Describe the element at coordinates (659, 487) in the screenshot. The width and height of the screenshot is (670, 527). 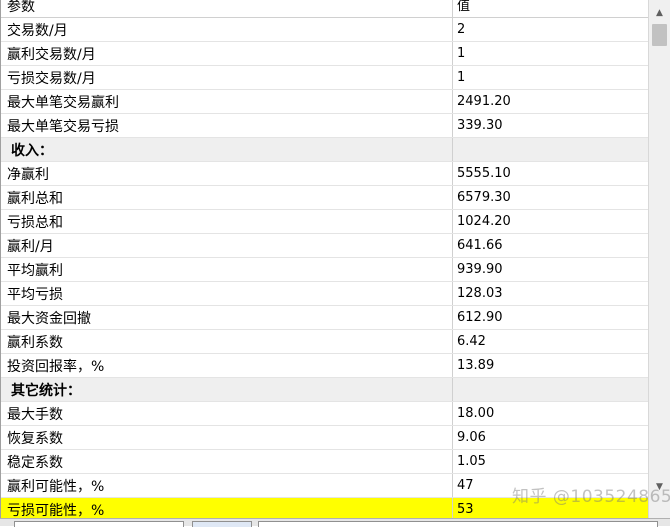
I see `chevron-down-icon: ▼` at that location.